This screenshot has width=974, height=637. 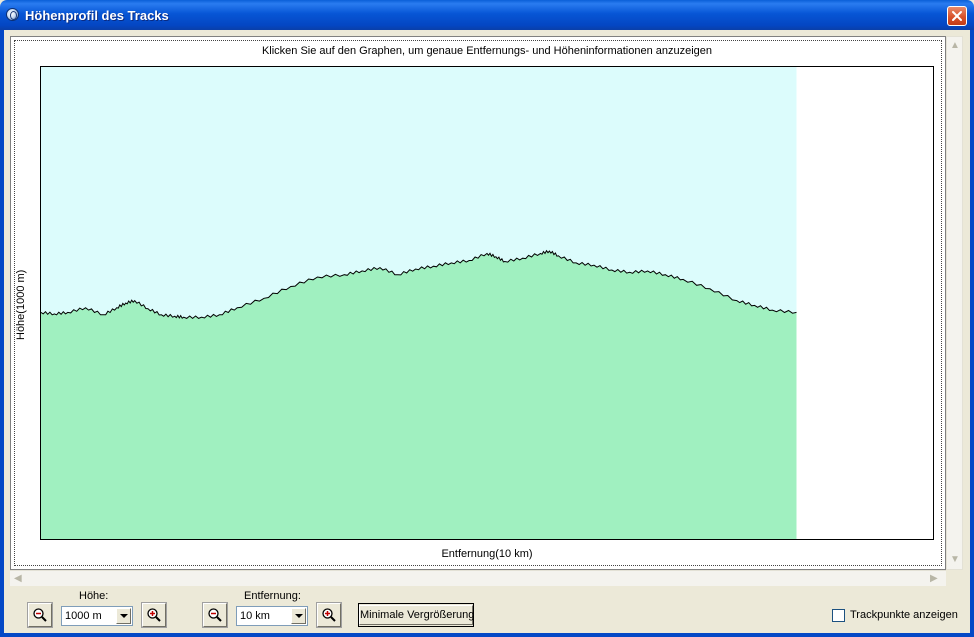 I want to click on scroll-right-arrow-icon: ▶, so click(x=934, y=579).